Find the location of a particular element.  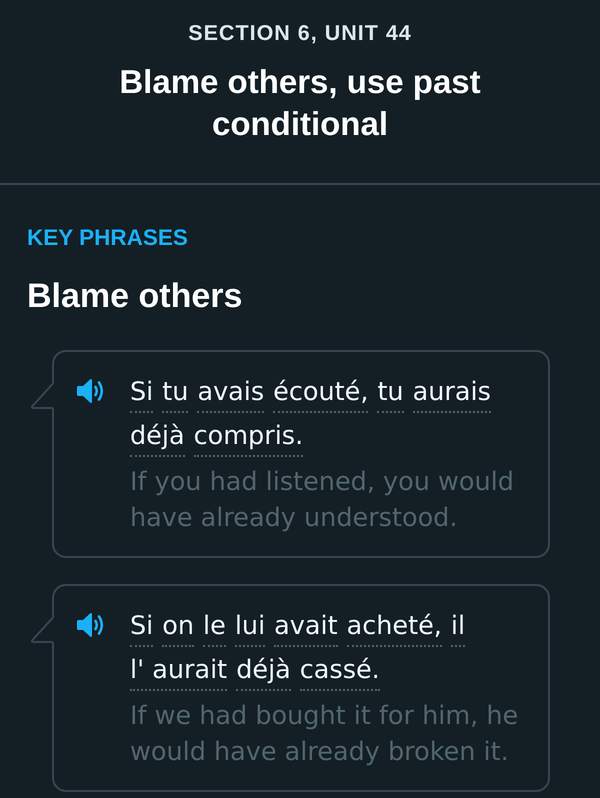

hint-word: avait is located at coordinates (306, 629).